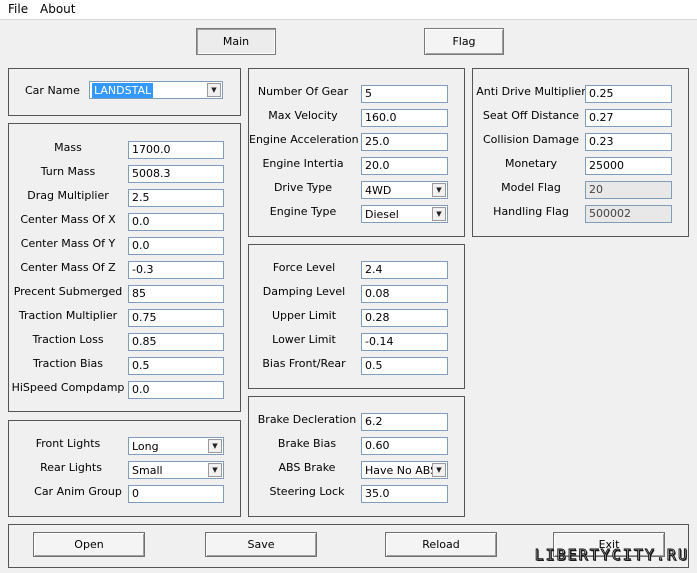 This screenshot has width=697, height=573. Describe the element at coordinates (464, 41) in the screenshot. I see `tab-flag: Flag` at that location.